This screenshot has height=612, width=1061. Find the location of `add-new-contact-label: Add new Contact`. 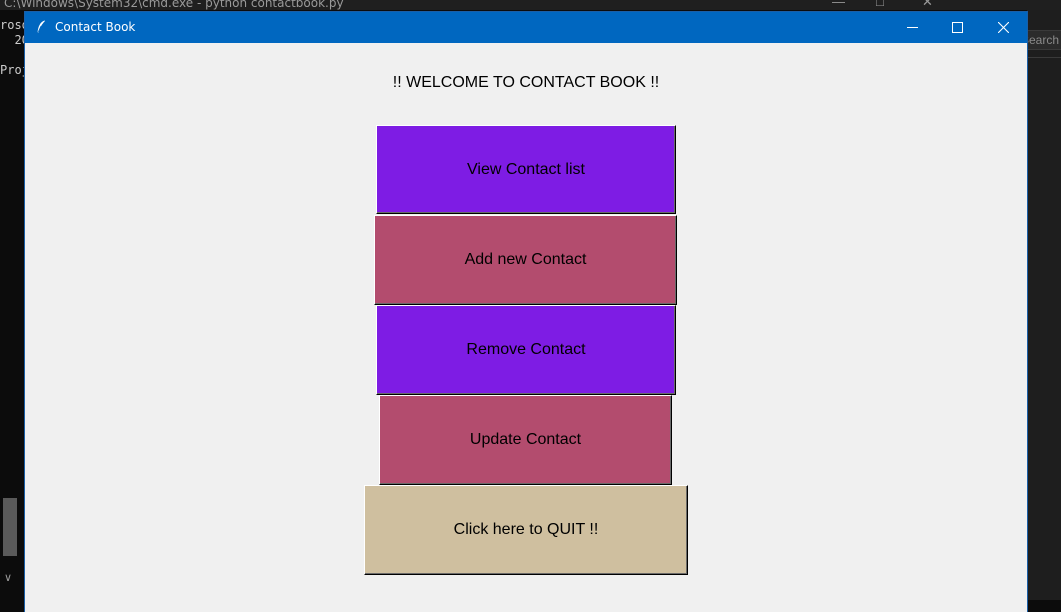

add-new-contact-label: Add new Contact is located at coordinates (525, 259).